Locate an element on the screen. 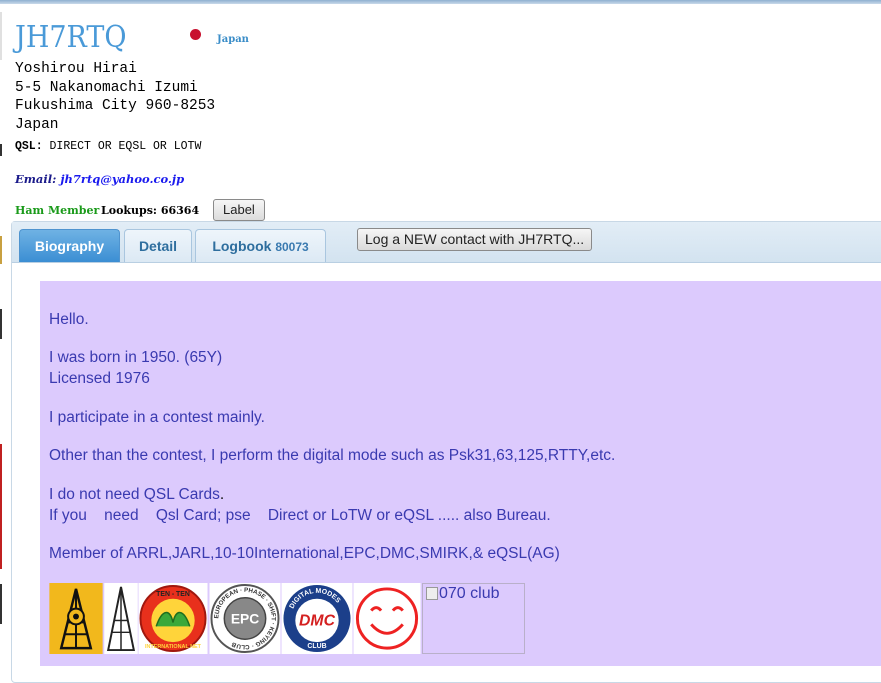 The height and width of the screenshot is (683, 881). address-line-city: Fukushima City 960-8253 is located at coordinates (115, 106).